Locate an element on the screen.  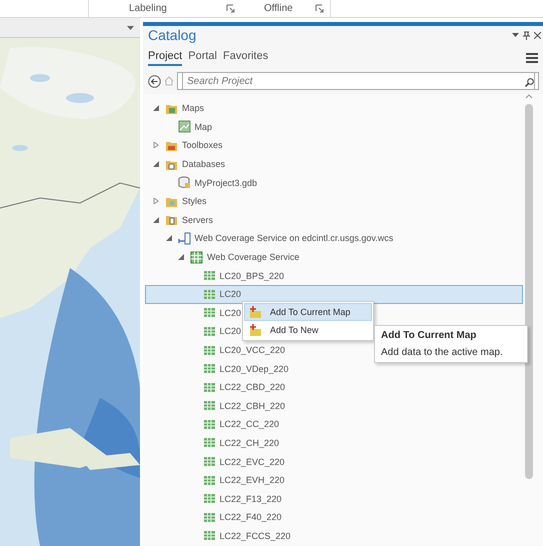
database-icon is located at coordinates (184, 183).